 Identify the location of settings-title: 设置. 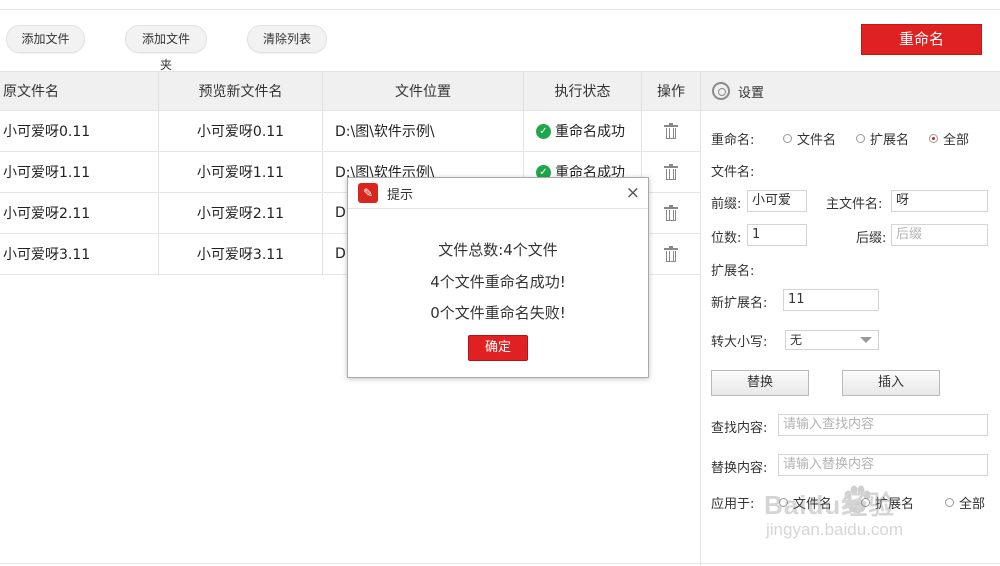
(751, 93).